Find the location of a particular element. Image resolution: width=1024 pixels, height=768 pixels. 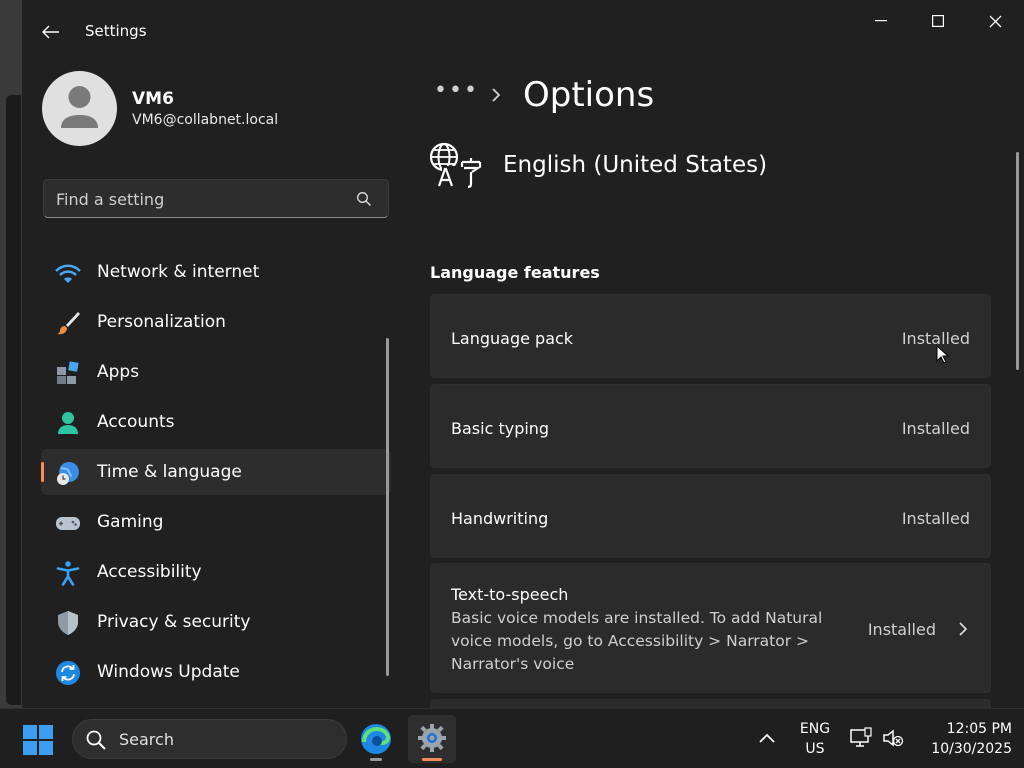

accounts-icon is located at coordinates (68, 423).